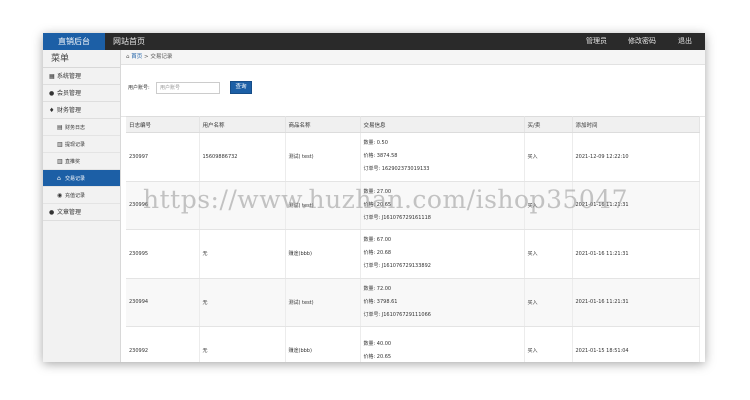 The height and width of the screenshot is (400, 750). I want to click on cell-log-id: 230992, so click(163, 344).